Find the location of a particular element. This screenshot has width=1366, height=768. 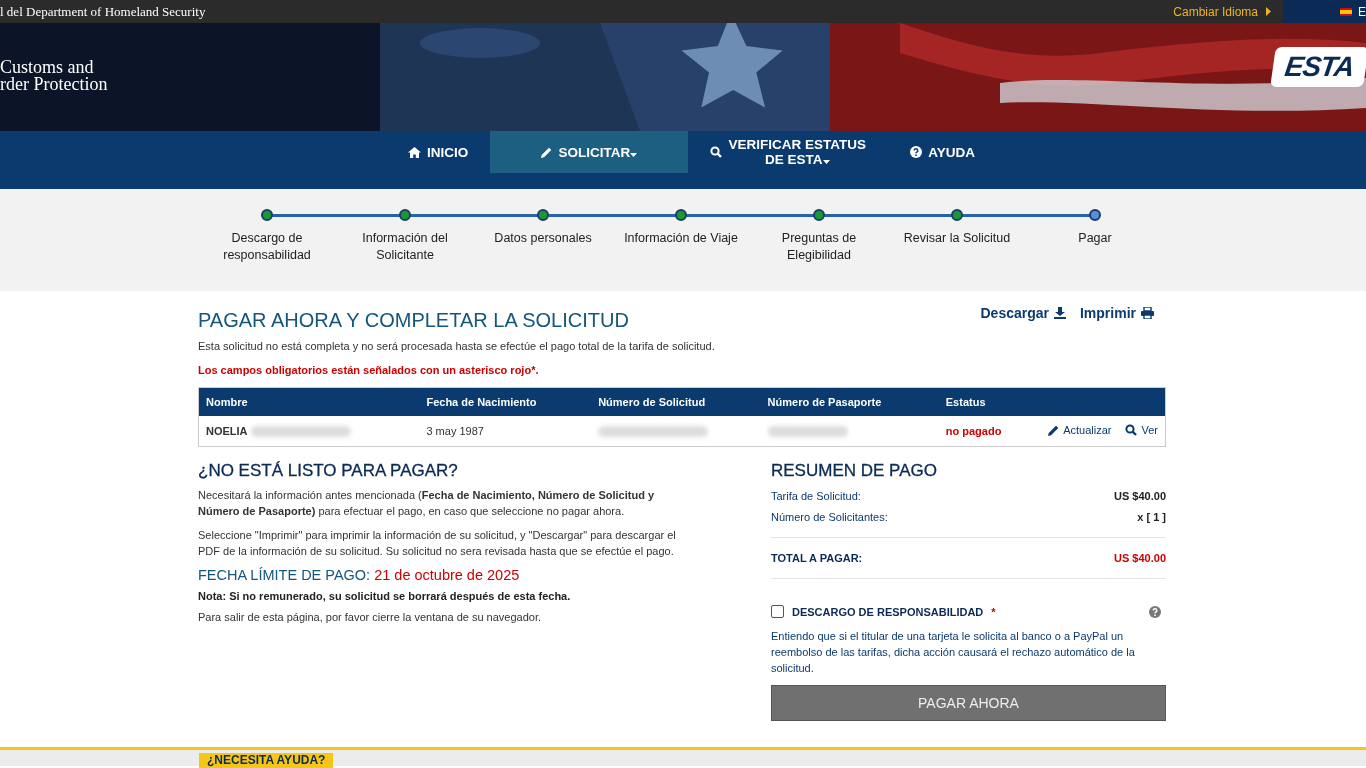

status-cell: no pagado is located at coordinates (990, 431).